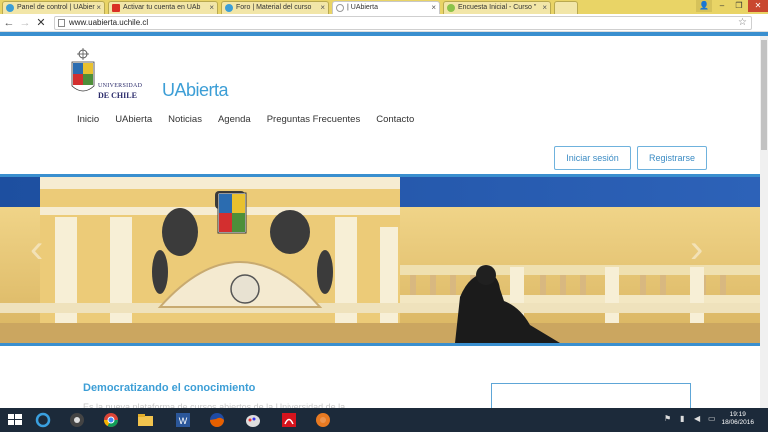 The width and height of the screenshot is (768, 432). I want to click on svg-text: W, so click(183, 421).